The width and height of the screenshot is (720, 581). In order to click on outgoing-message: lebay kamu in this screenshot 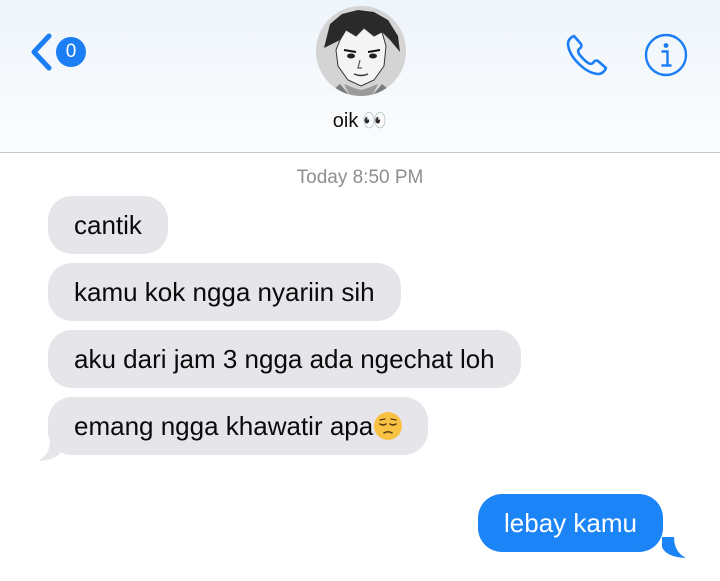, I will do `click(570, 523)`.